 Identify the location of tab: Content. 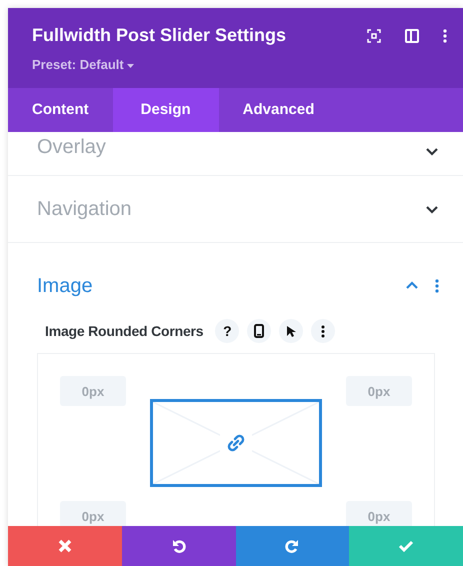
(60, 110).